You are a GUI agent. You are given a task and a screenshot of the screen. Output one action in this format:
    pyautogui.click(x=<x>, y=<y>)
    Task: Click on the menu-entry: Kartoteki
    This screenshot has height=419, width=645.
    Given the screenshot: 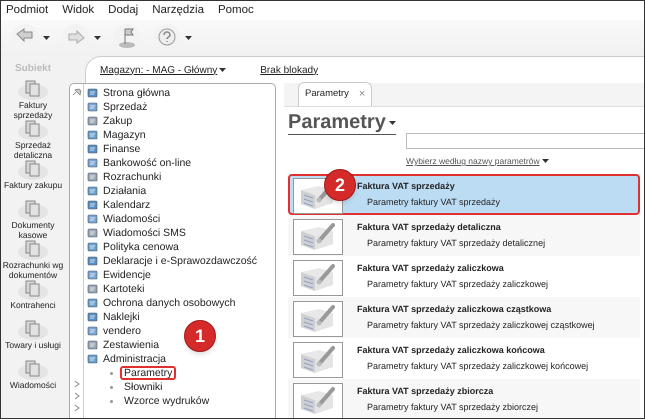 What is the action you would take?
    pyautogui.click(x=172, y=289)
    